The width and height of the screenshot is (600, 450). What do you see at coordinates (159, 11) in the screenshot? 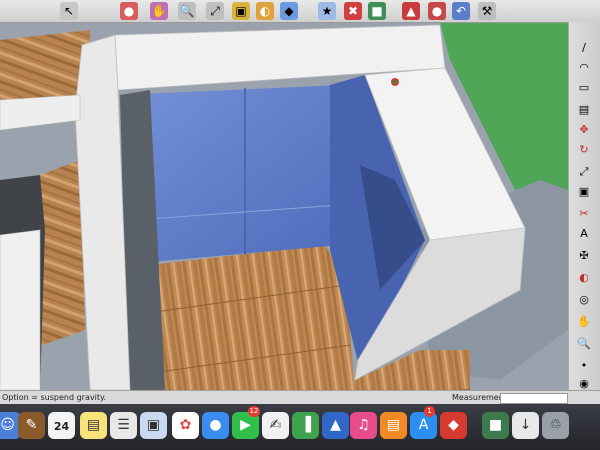
I see `pan-icon: ✋` at bounding box center [159, 11].